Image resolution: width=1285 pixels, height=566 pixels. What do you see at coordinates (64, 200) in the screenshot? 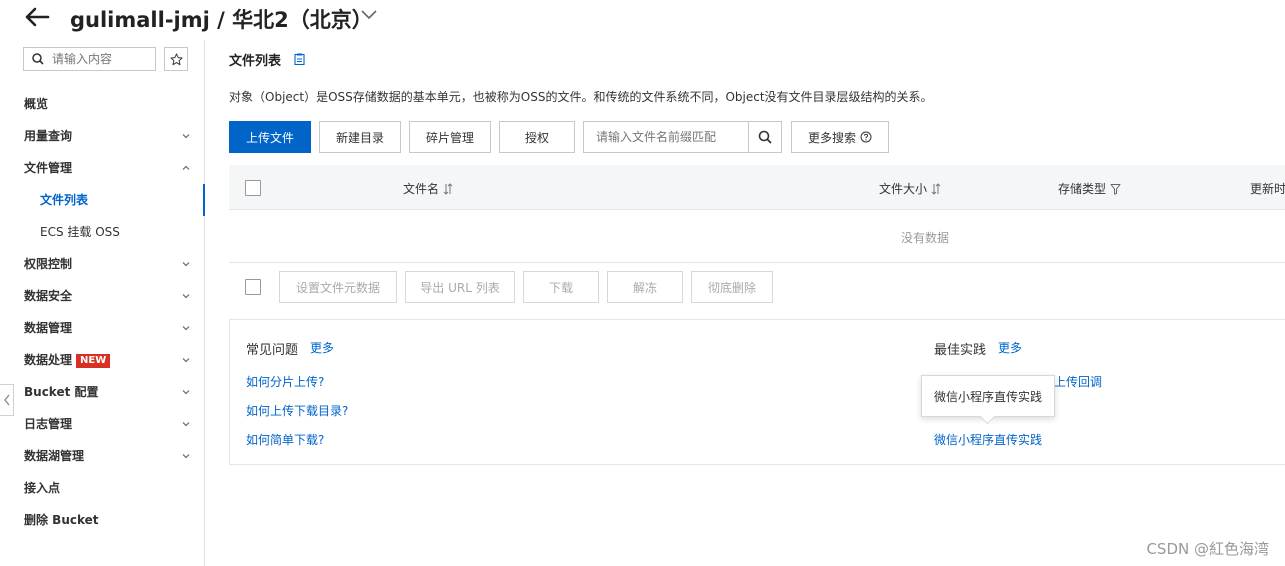
I see `sidebar-item-label: 文件列表` at bounding box center [64, 200].